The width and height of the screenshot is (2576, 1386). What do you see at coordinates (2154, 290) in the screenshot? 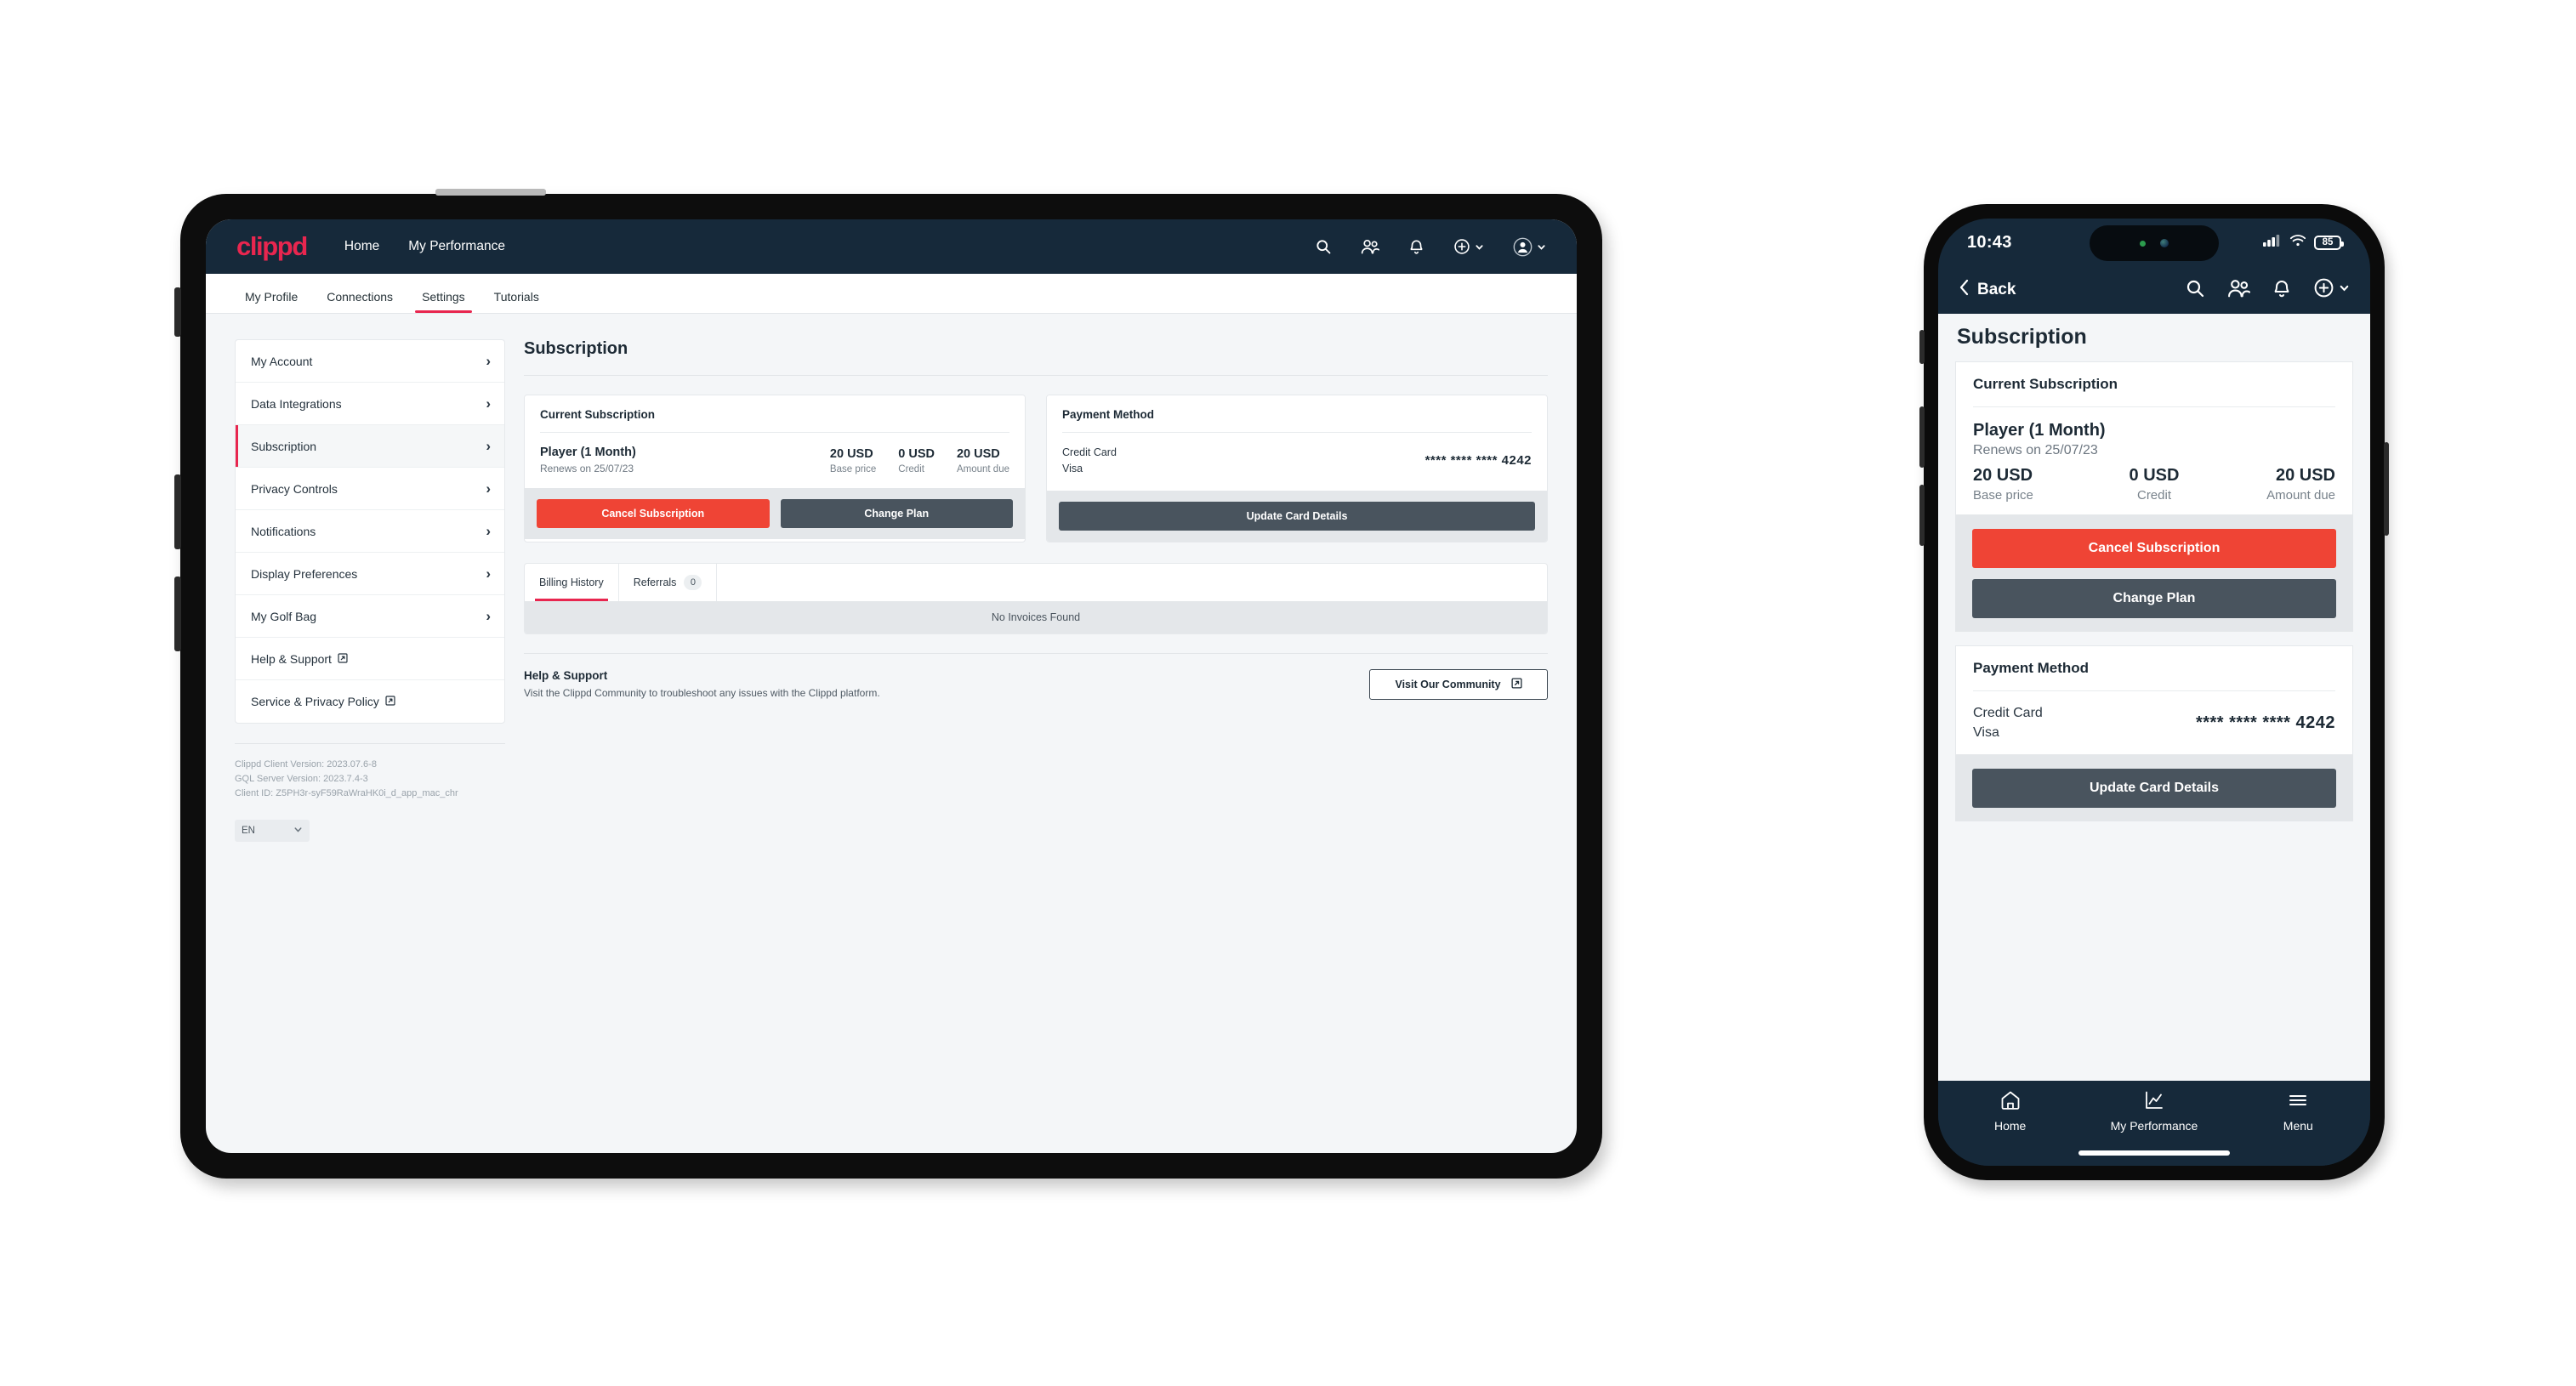
I see `phone-top-nav: Back` at bounding box center [2154, 290].